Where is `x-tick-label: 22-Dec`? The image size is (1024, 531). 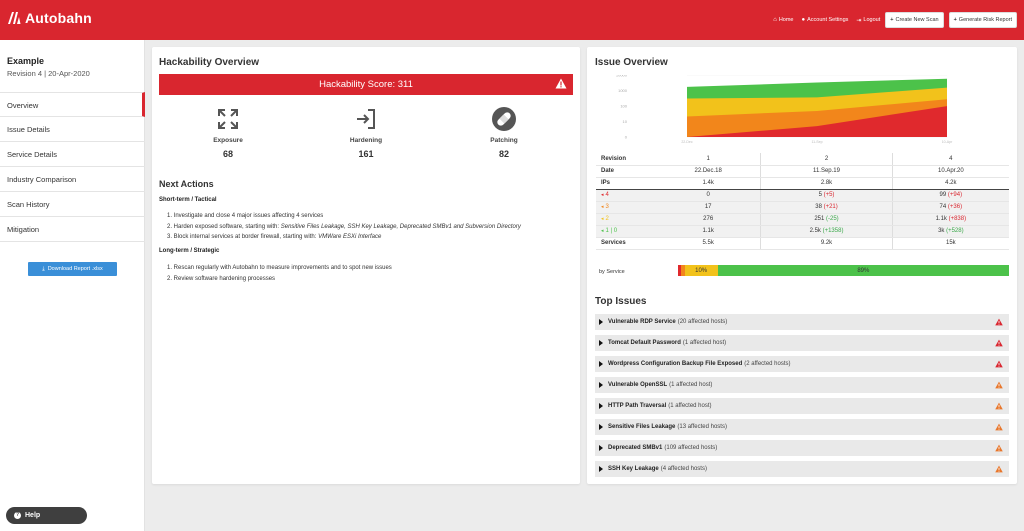
x-tick-label: 22-Dec is located at coordinates (687, 142).